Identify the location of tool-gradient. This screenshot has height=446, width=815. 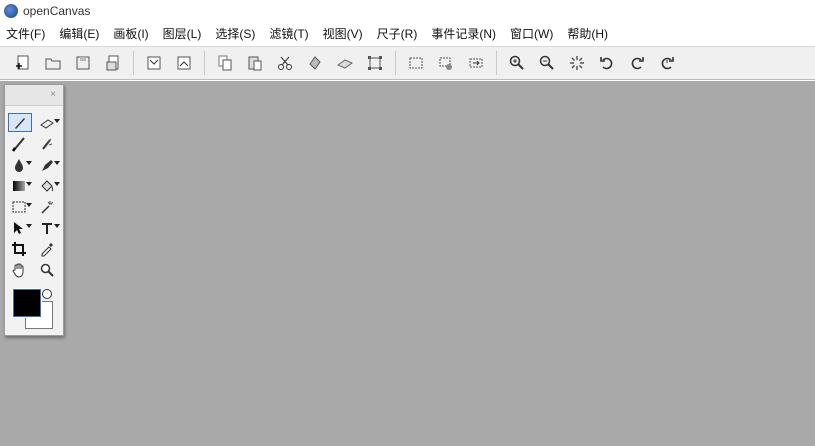
(20, 185).